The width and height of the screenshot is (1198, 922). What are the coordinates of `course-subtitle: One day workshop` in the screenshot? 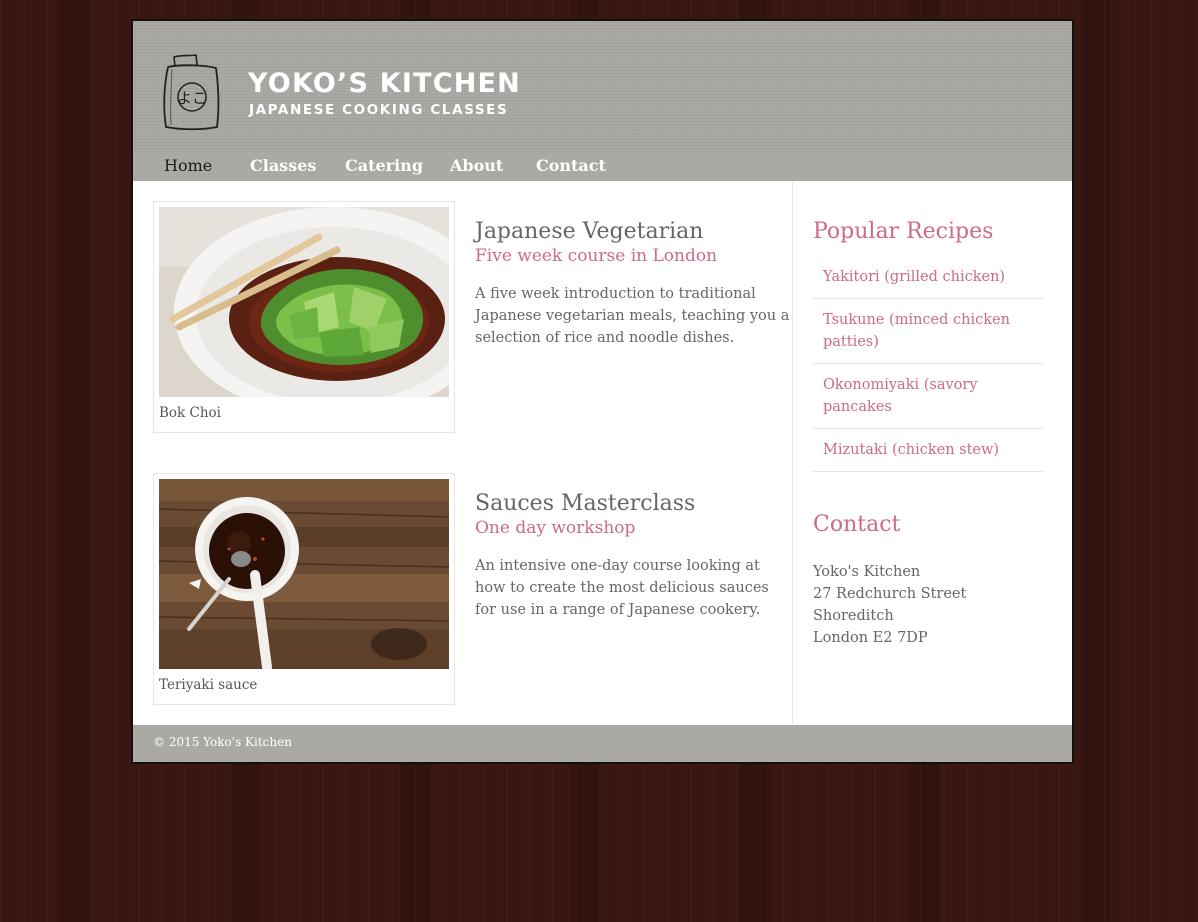 It's located at (555, 528).